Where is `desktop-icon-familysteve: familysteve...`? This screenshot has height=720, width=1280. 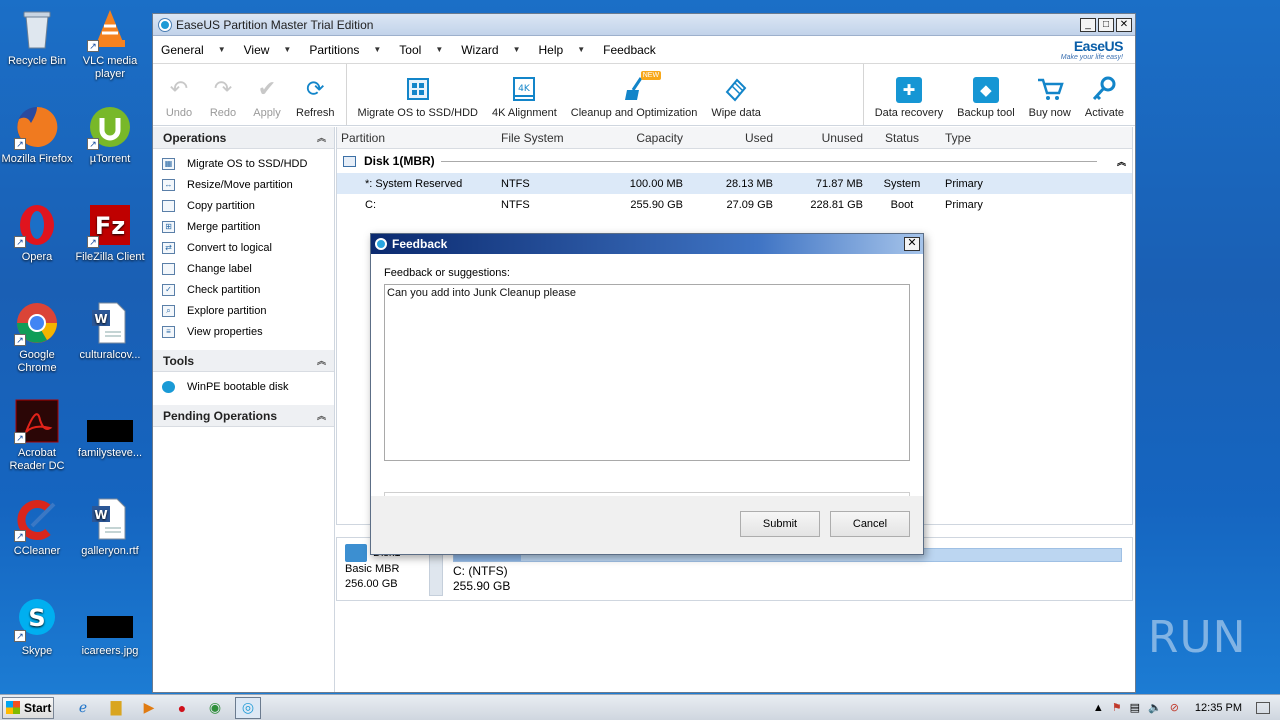
desktop-icon-familysteve: familysteve... is located at coordinates (110, 429).